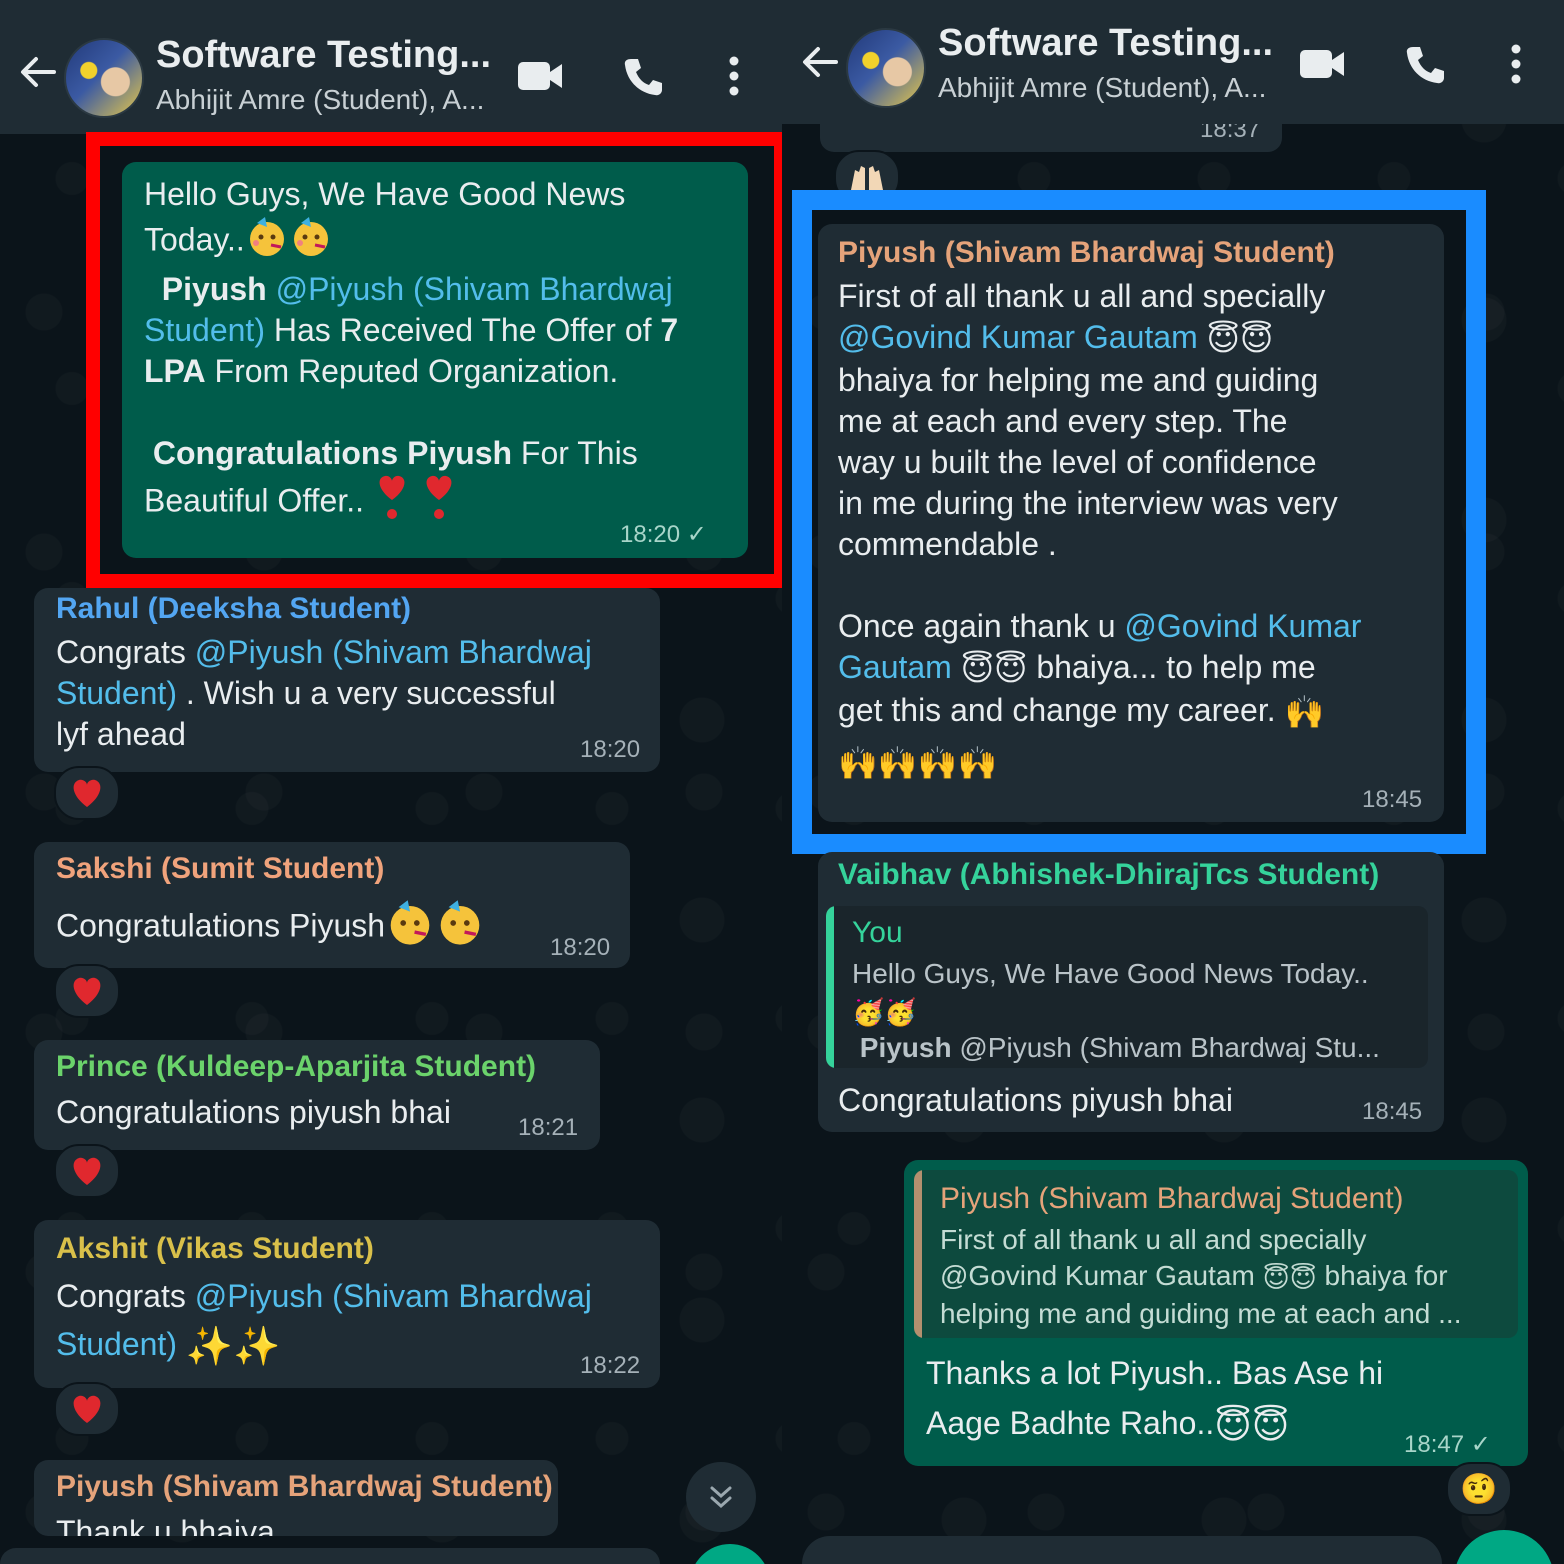  I want to click on message-timestamp: 18:20 ✓, so click(663, 534).